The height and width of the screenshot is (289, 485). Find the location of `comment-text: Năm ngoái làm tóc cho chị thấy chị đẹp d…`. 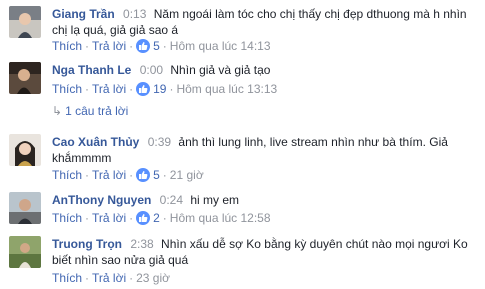

comment-text: Năm ngoái làm tóc cho chị thấy chị đẹp d… is located at coordinates (259, 22).